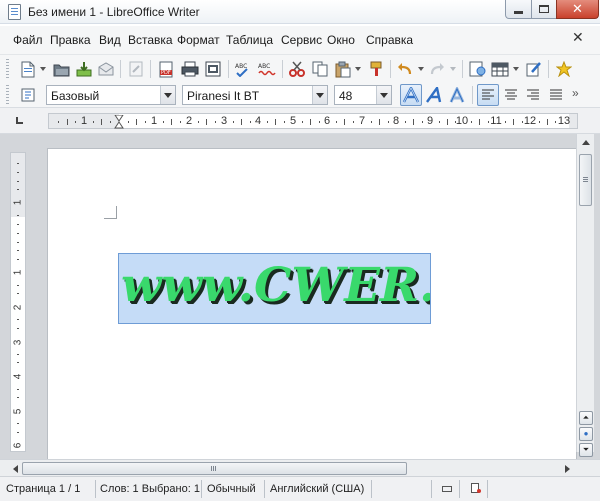 The height and width of the screenshot is (501, 600). Describe the element at coordinates (586, 434) in the screenshot. I see `navigation-button: ●` at that location.